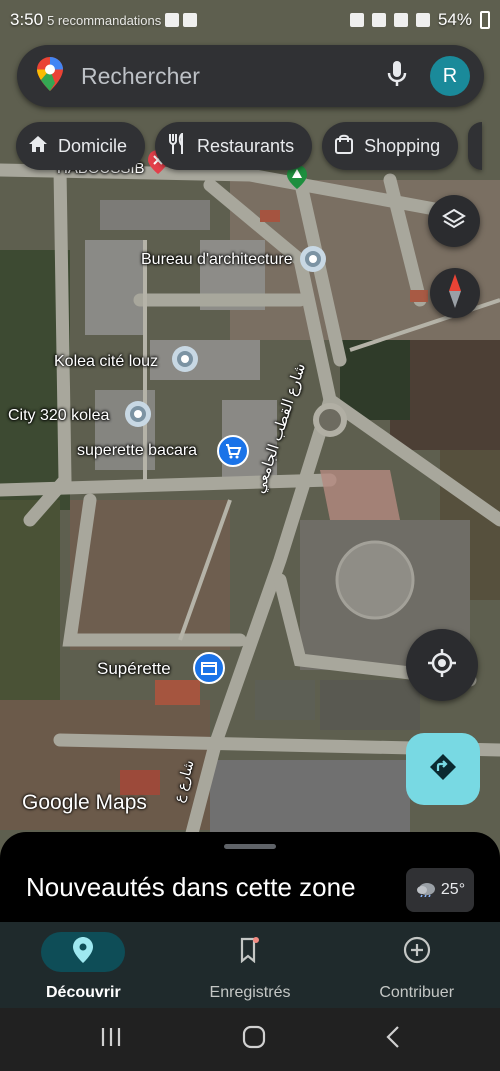 Image resolution: width=500 pixels, height=1071 pixels. I want to click on nav-tab-contribuer: Contribuer, so click(416, 965).